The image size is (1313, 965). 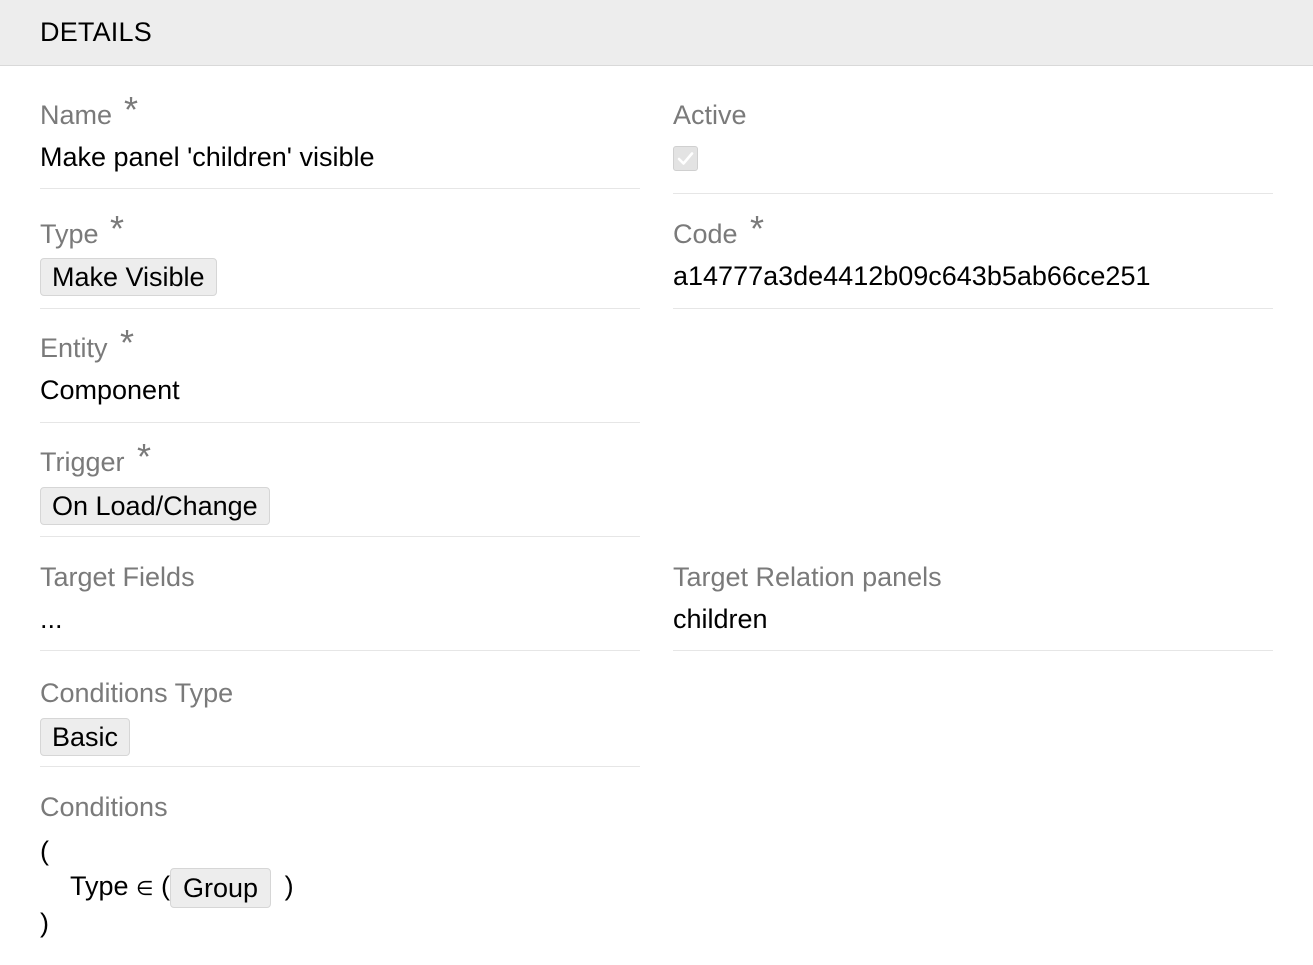 I want to click on field-label: Target Fields, so click(x=117, y=577).